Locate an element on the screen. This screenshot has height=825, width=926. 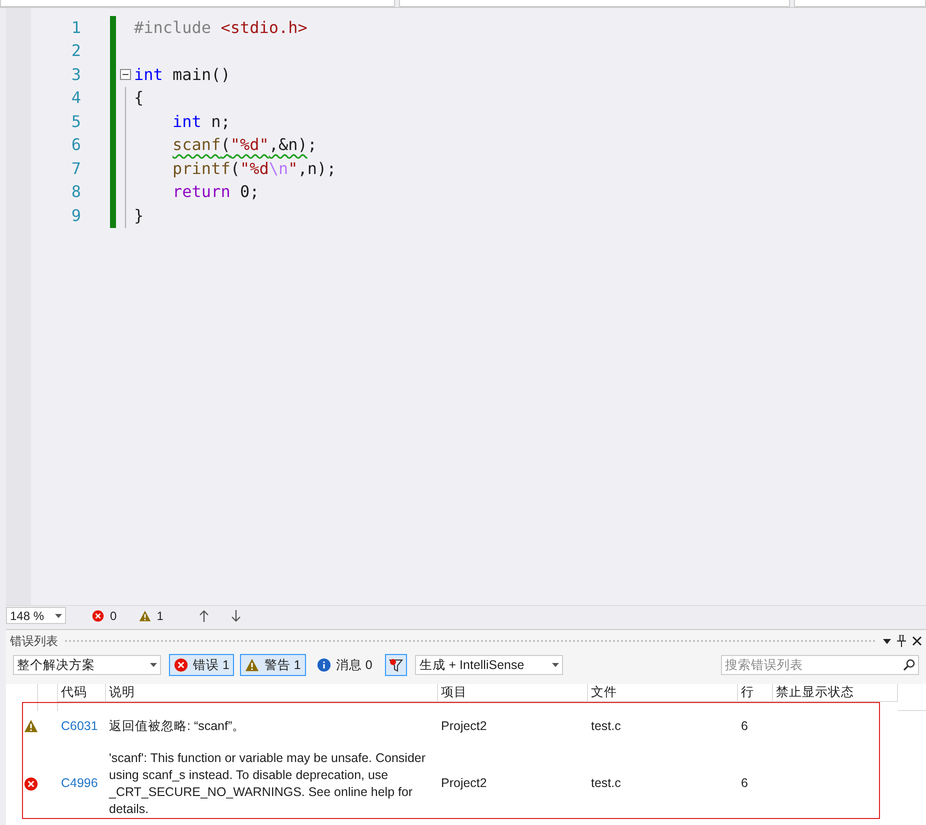
code-token: \n is located at coordinates (278, 169).